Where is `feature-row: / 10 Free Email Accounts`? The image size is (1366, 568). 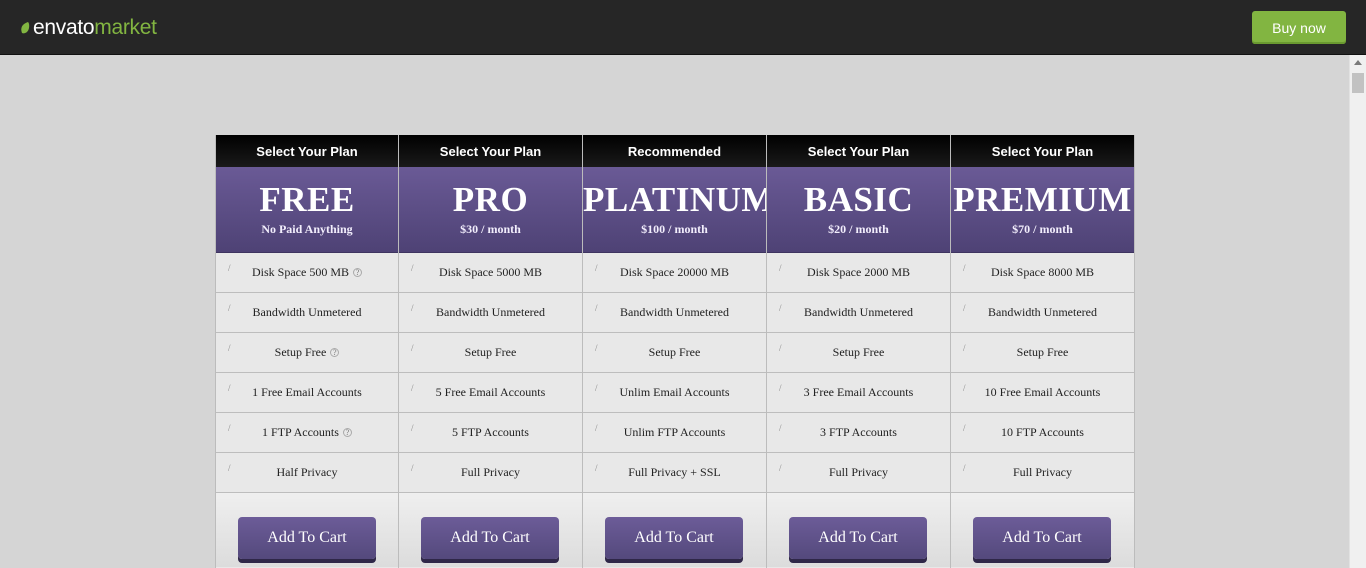 feature-row: / 10 Free Email Accounts is located at coordinates (1042, 393).